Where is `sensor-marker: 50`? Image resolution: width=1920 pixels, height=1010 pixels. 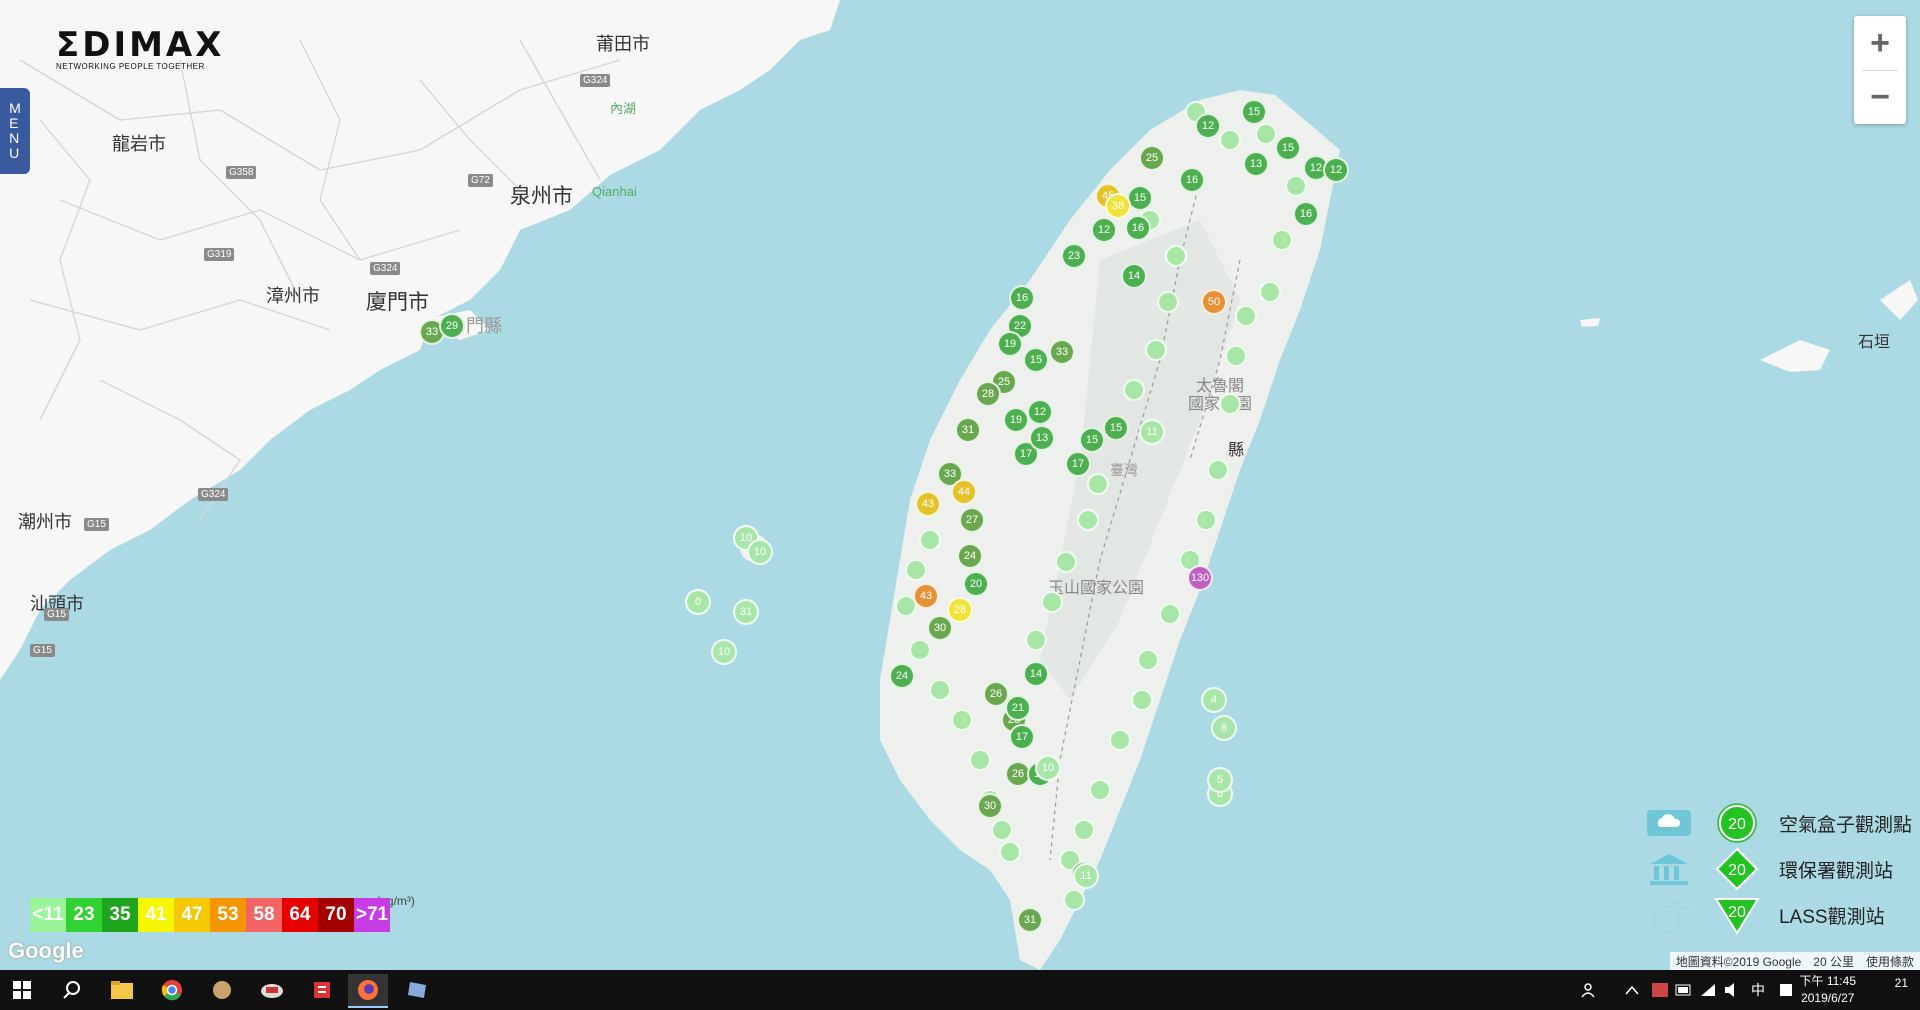
sensor-marker: 50 is located at coordinates (1214, 302).